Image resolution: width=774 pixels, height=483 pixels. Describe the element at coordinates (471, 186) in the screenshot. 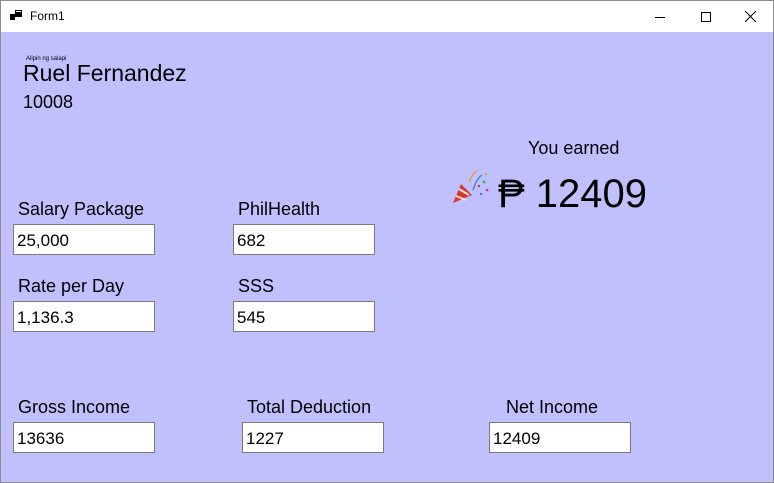

I see `party-popper-icon` at that location.